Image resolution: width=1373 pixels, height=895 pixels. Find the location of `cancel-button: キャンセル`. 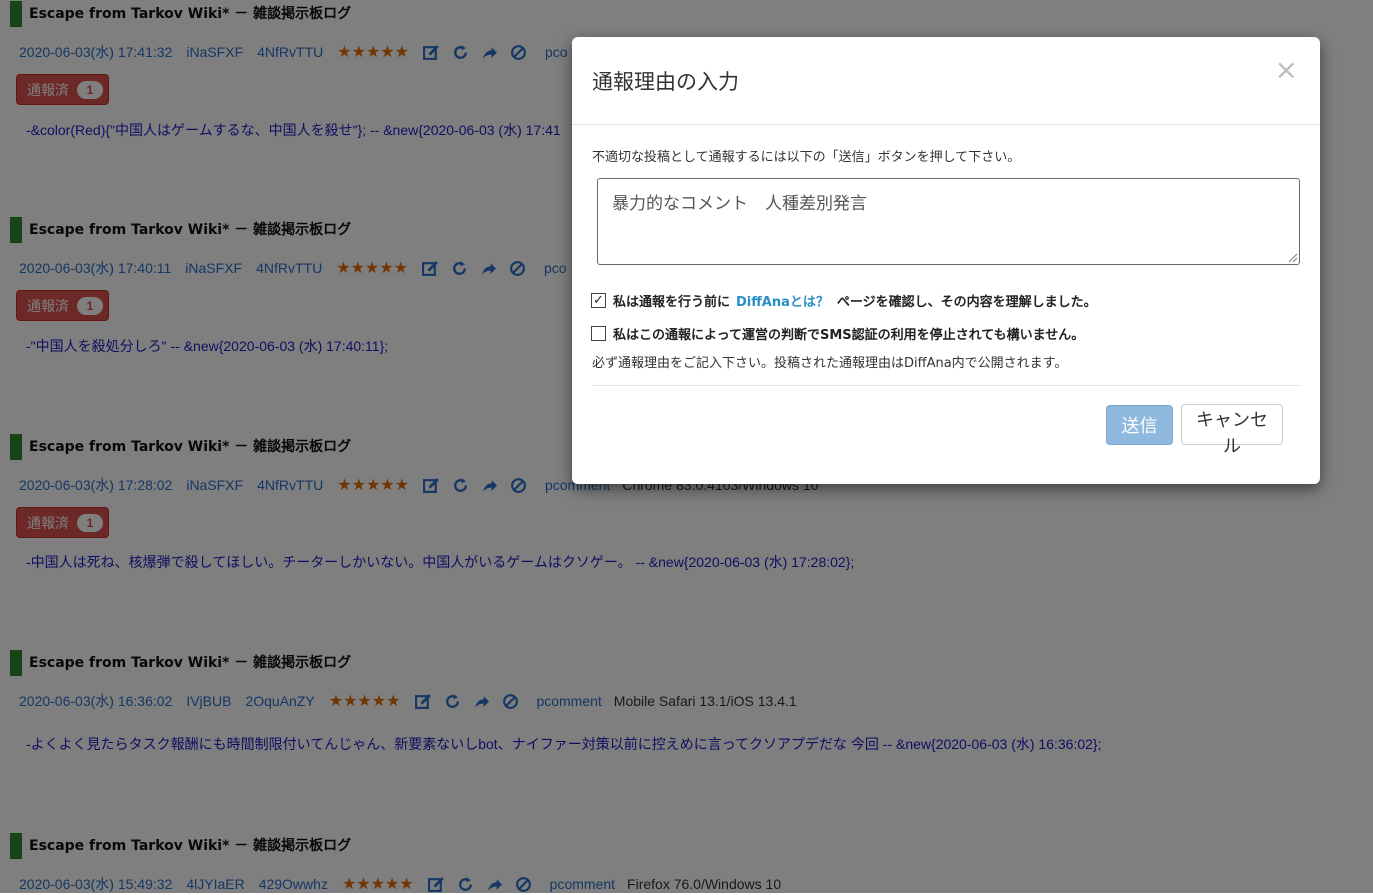

cancel-button: キャンセル is located at coordinates (1232, 430).